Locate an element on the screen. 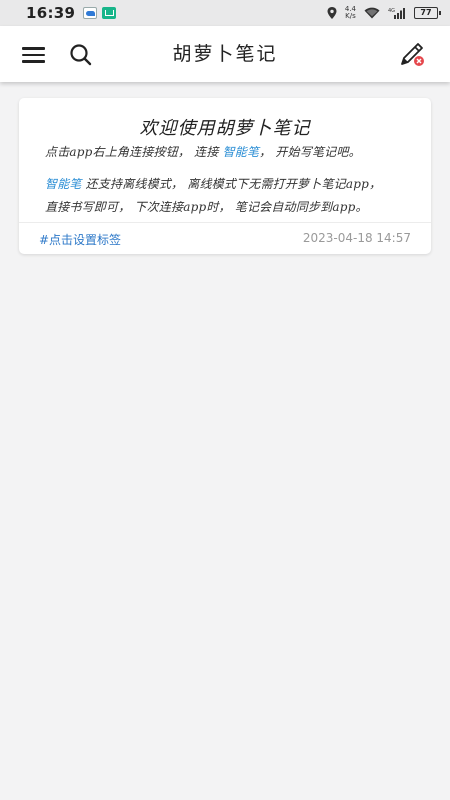 The image size is (450, 800). notification-icons is located at coordinates (100, 13).